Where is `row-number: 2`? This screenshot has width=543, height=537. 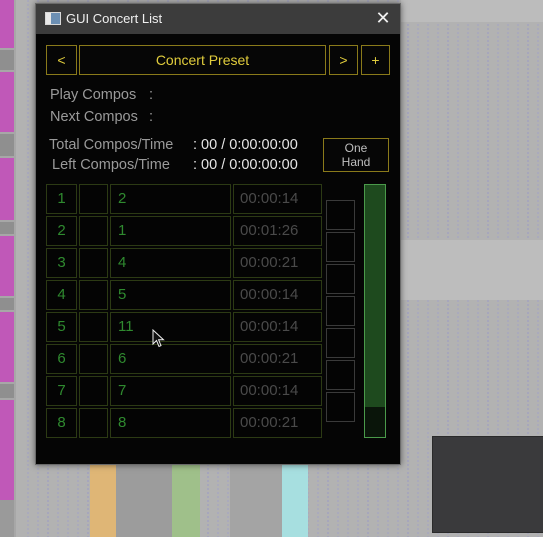 row-number: 2 is located at coordinates (61, 231).